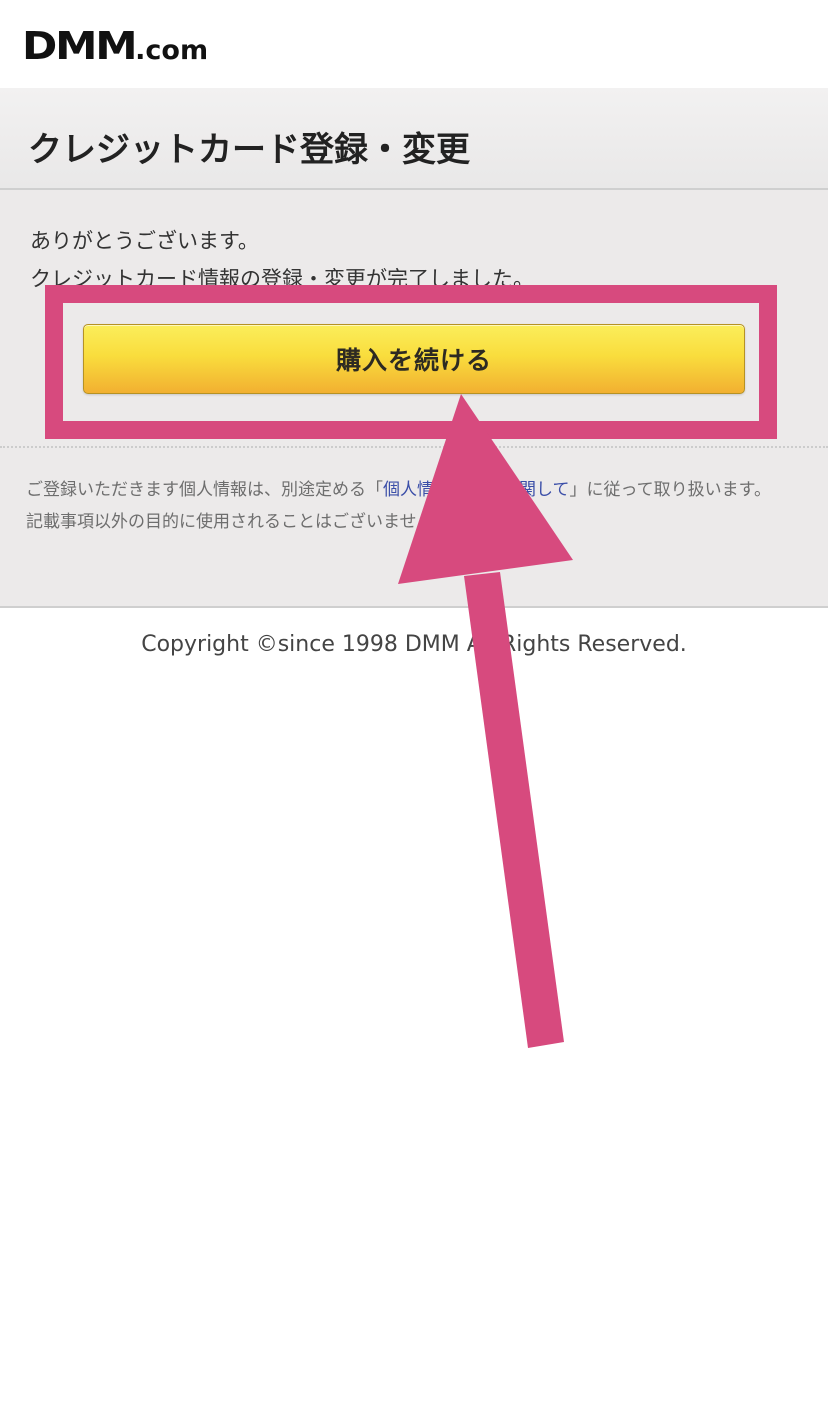 This screenshot has width=828, height=1418. I want to click on thanks-text: ありがとうございます。, so click(144, 241).